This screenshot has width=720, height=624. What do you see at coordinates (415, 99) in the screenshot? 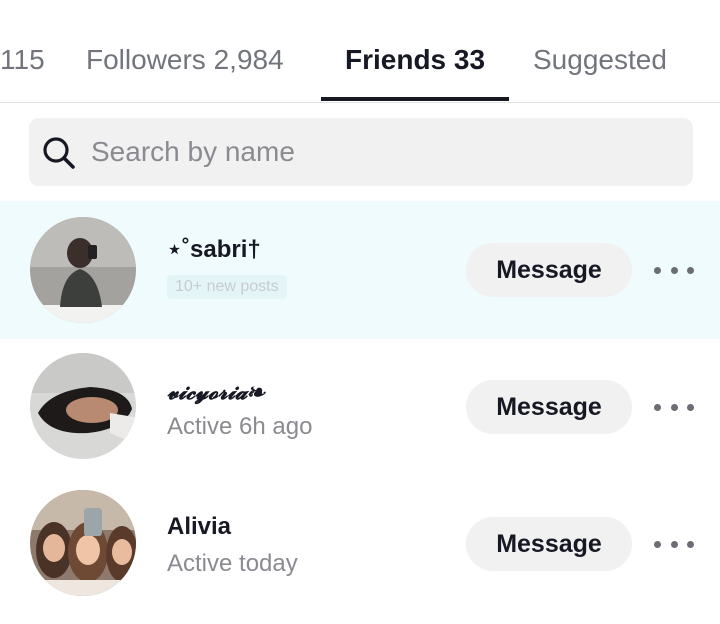
I see `active-tab-indicator` at bounding box center [415, 99].